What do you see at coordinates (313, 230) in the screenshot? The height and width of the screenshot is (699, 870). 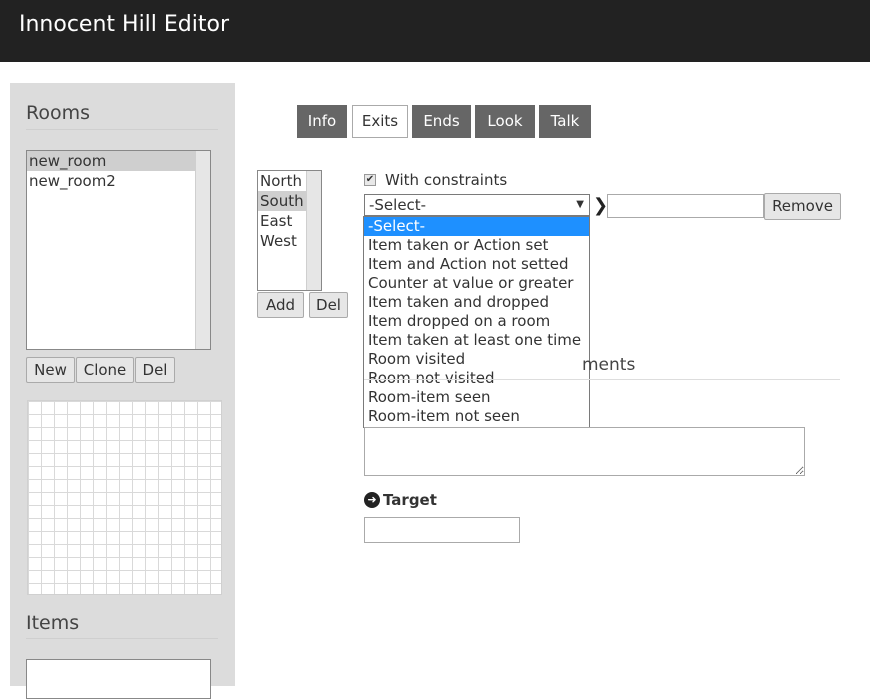 I see `exits-scrollbar` at bounding box center [313, 230].